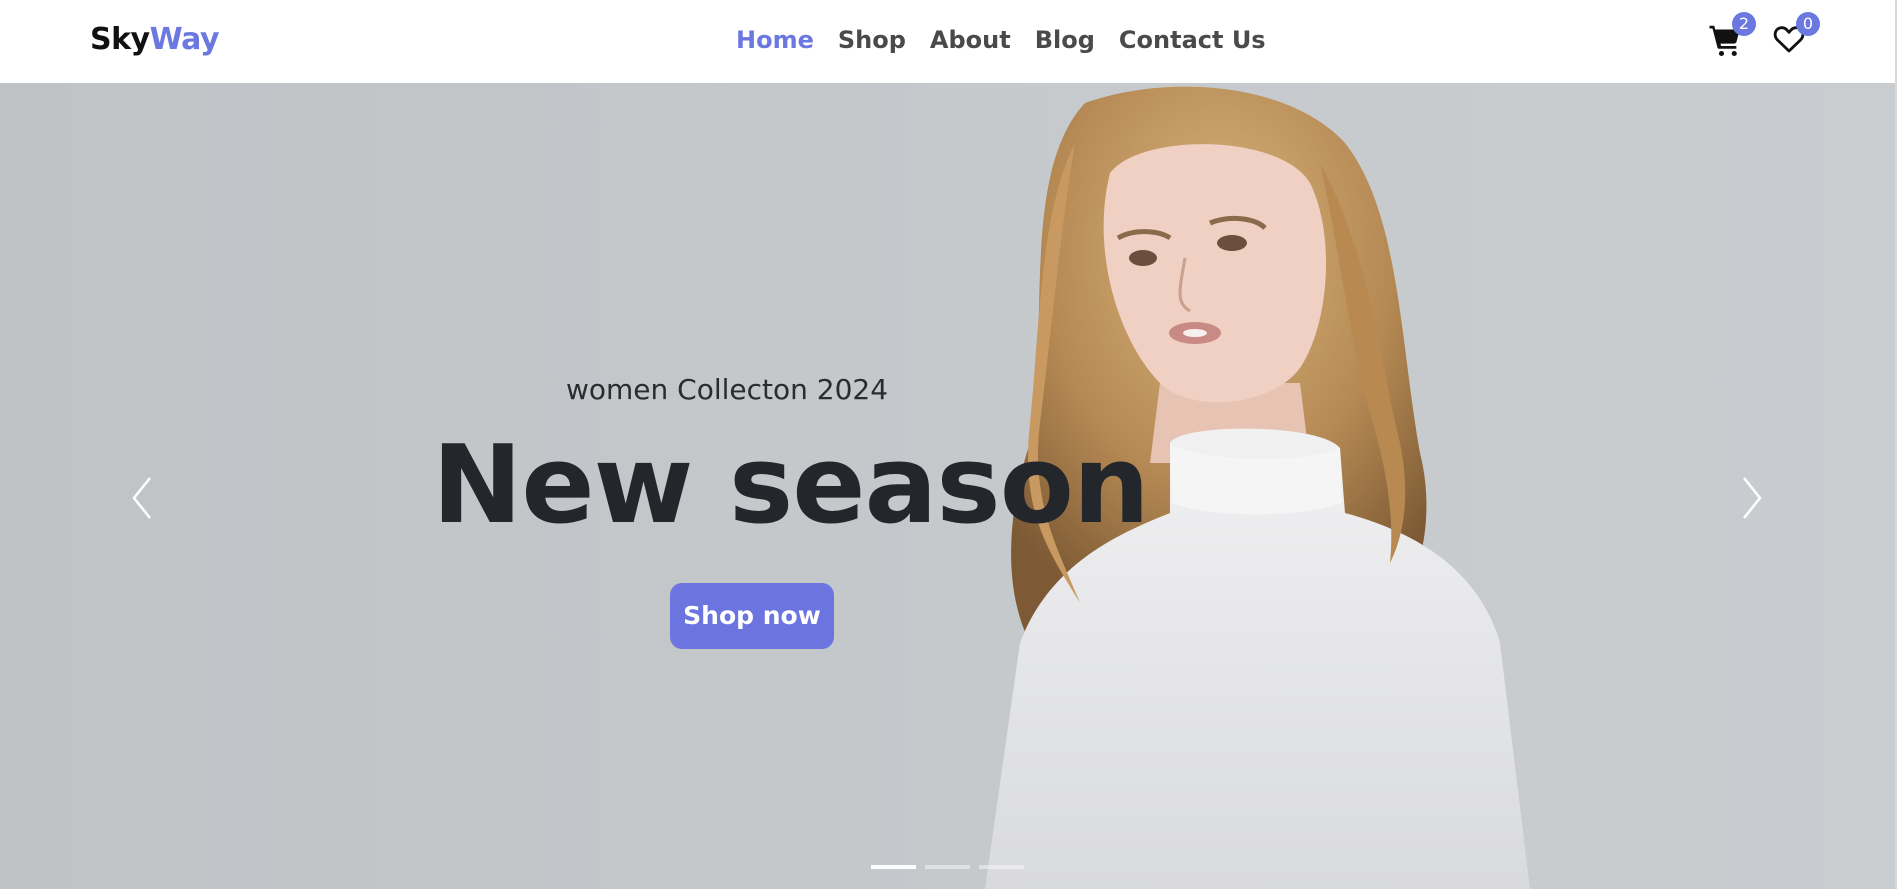 This screenshot has width=1897, height=889. I want to click on hero-subtitle: women Collecton 2024, so click(727, 389).